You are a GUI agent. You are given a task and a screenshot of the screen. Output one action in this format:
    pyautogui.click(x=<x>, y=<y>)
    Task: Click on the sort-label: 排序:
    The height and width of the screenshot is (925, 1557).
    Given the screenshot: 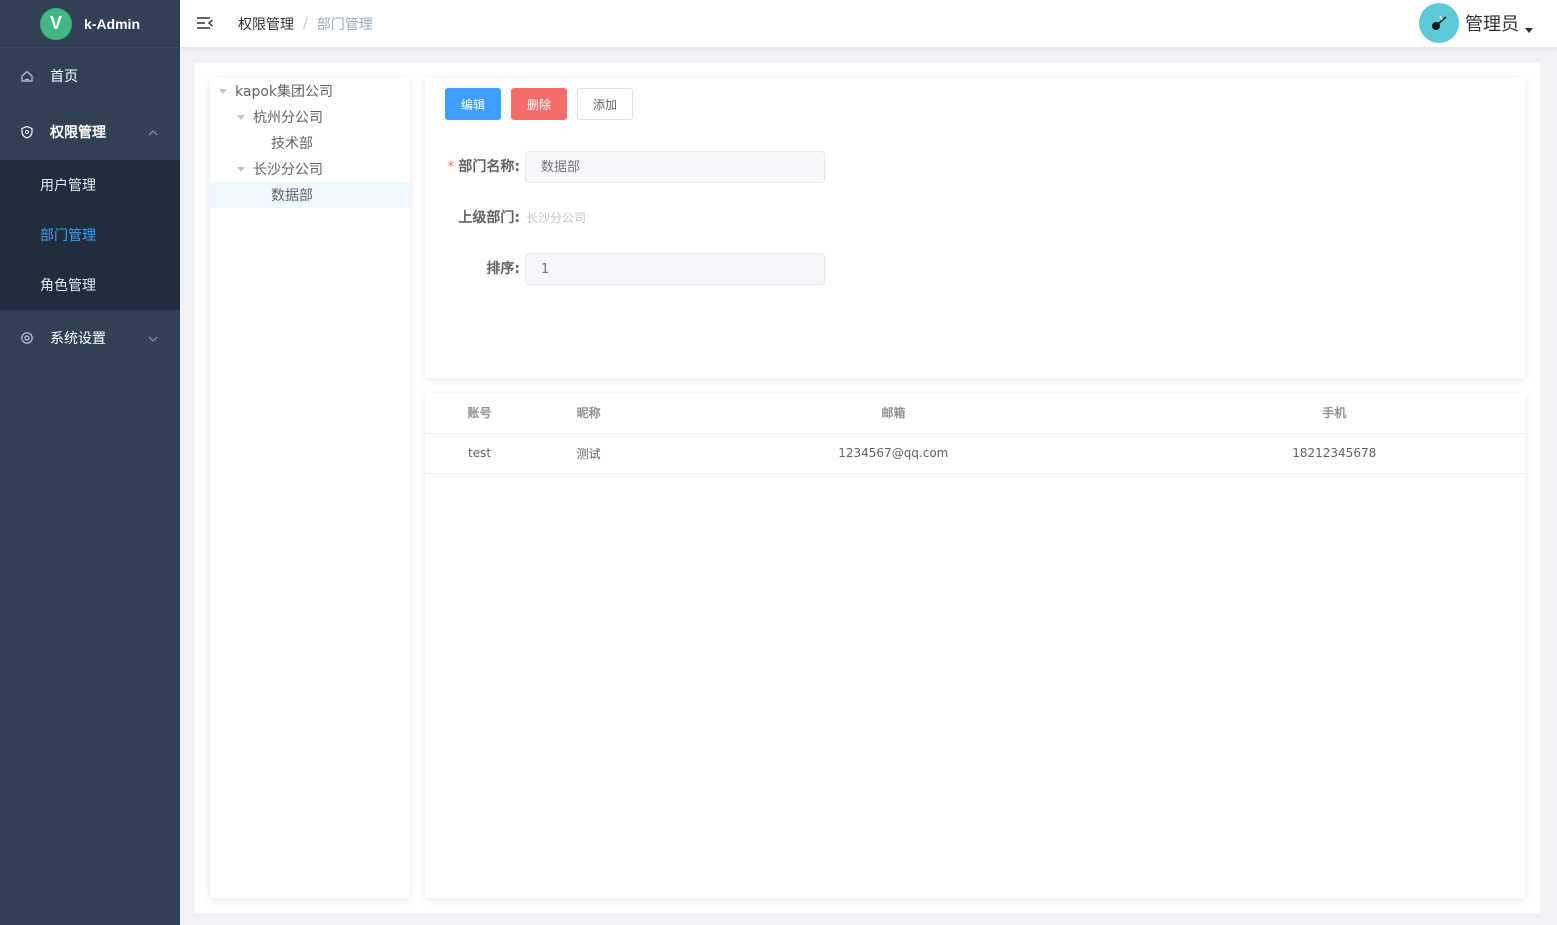 What is the action you would take?
    pyautogui.click(x=503, y=269)
    